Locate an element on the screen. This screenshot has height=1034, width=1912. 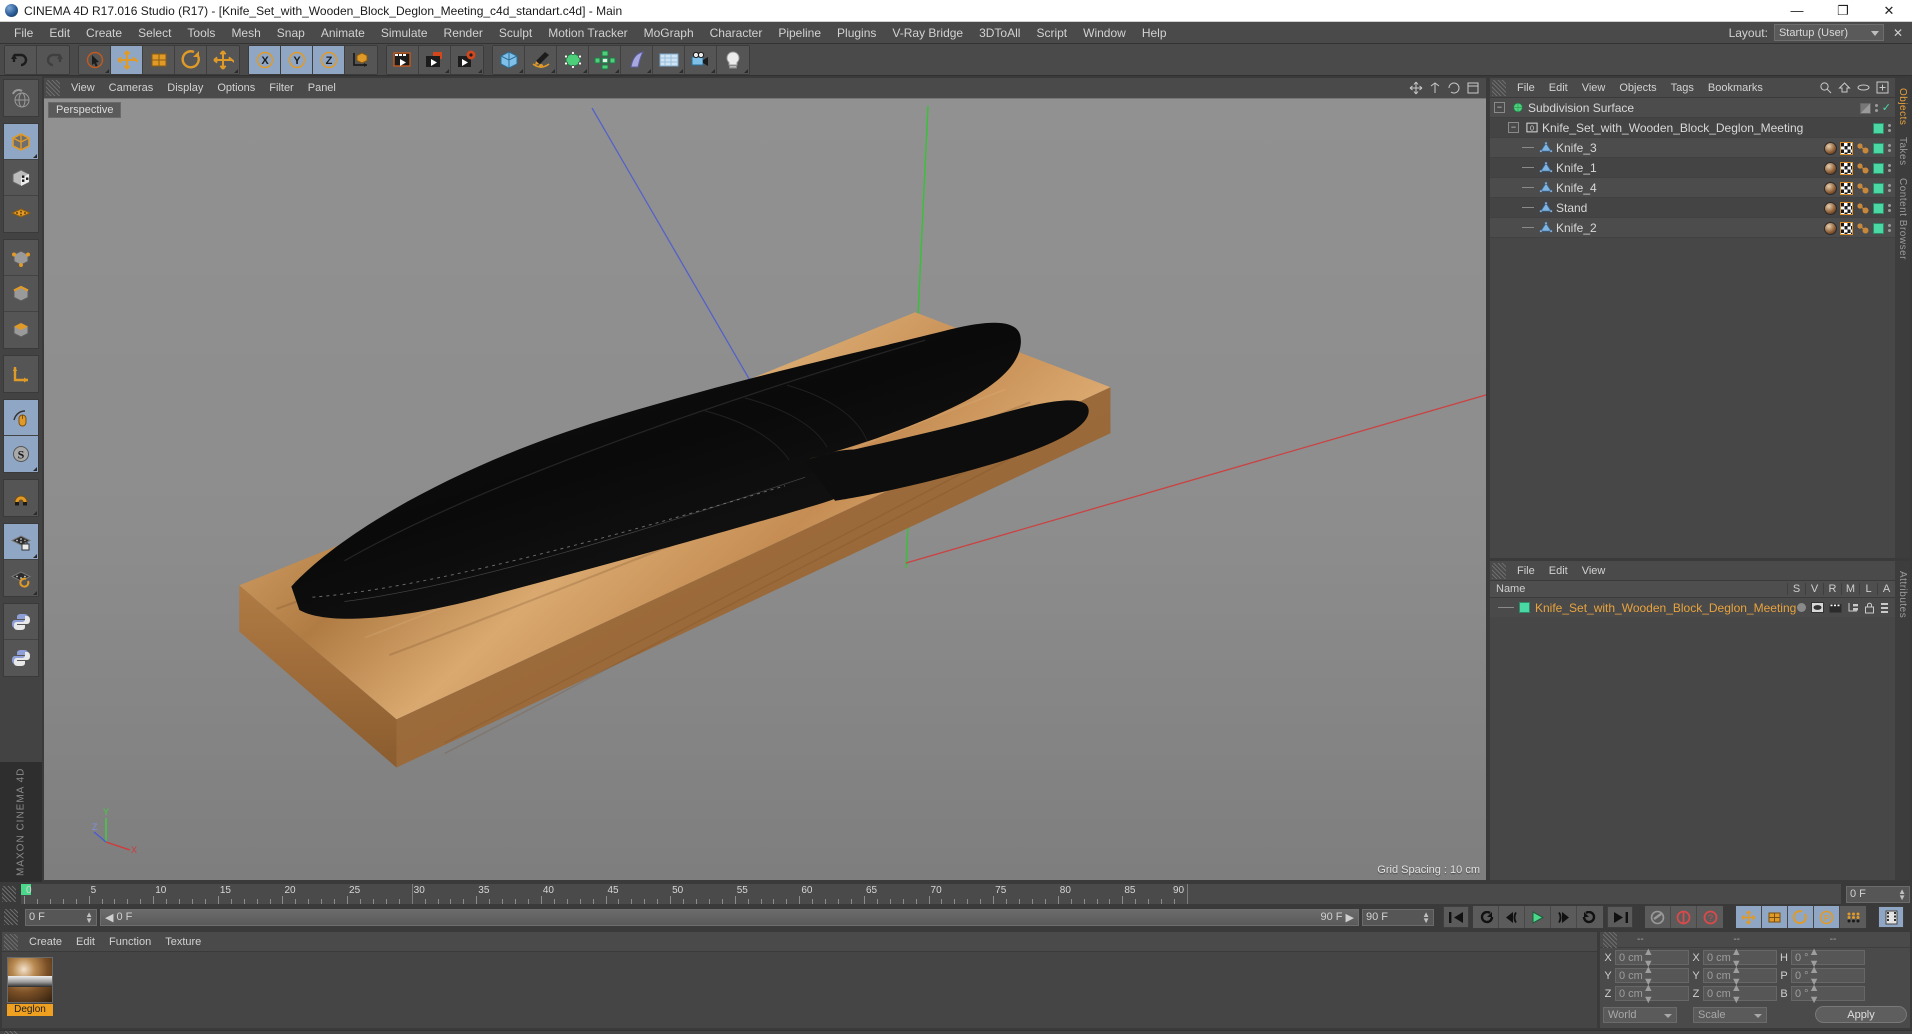
coord-field-size: 0 cm ▲ ▼ is located at coordinates (1740, 994).